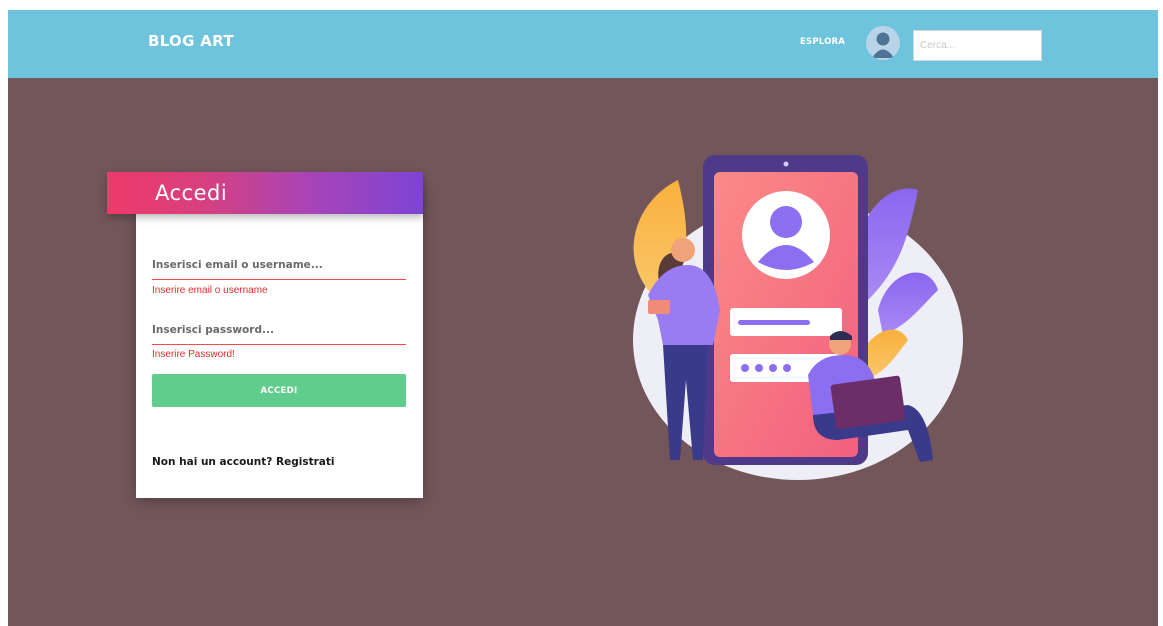  I want to click on search-input, so click(977, 45).